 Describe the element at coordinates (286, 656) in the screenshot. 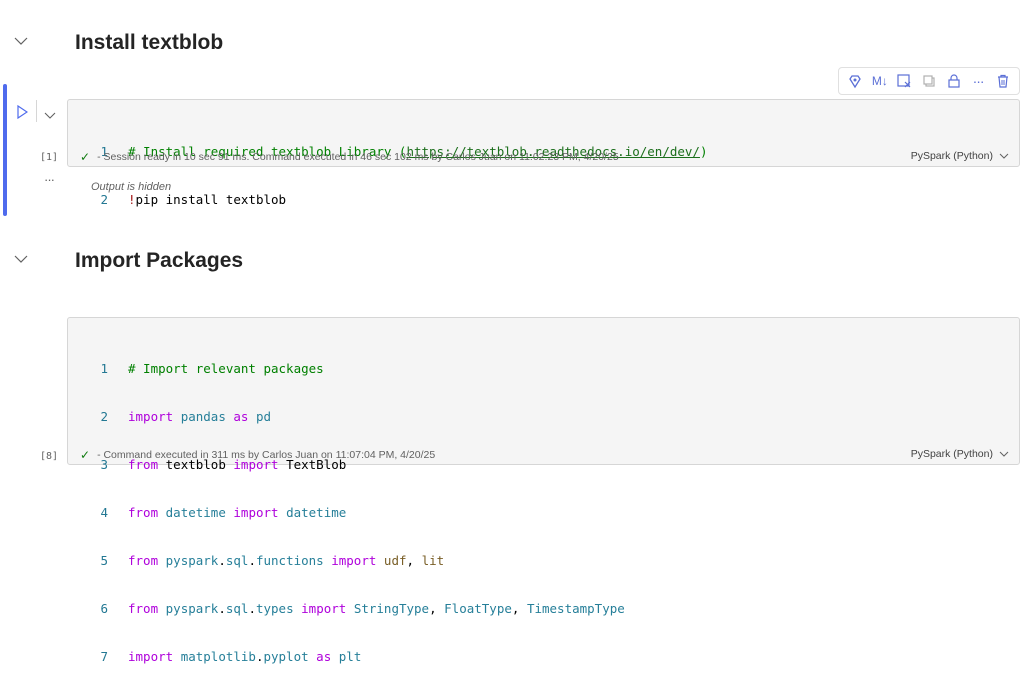

I see `module-name: pyplot` at that location.